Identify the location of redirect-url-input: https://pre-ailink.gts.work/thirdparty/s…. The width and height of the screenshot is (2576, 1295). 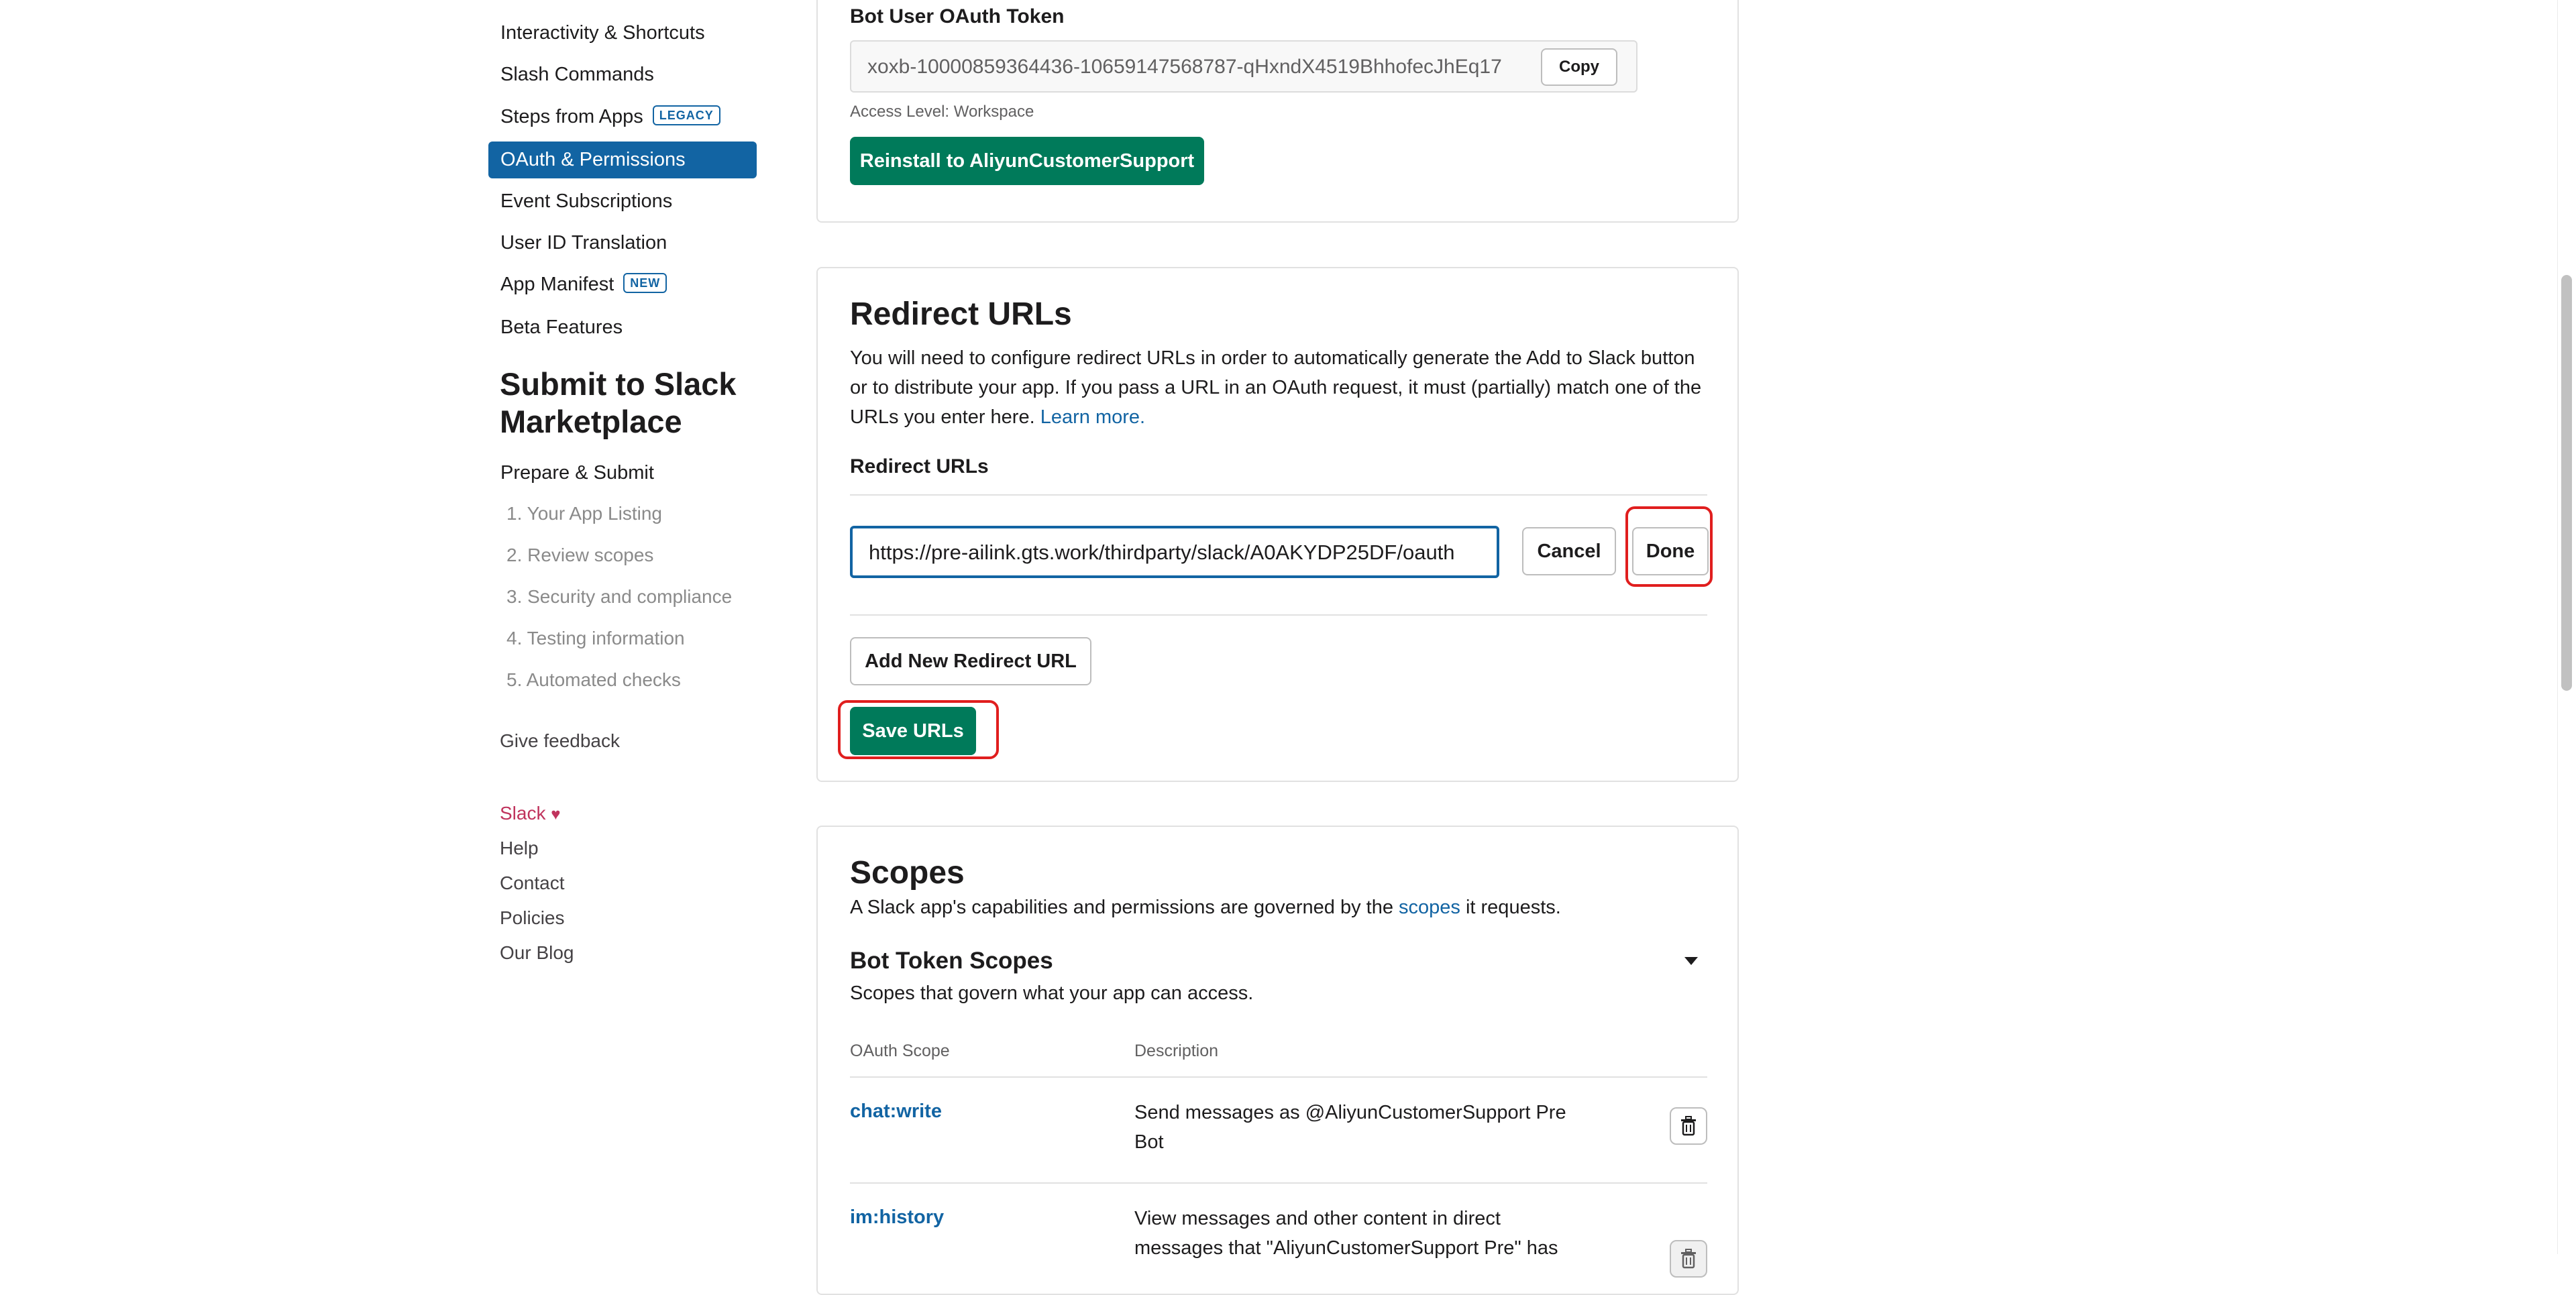
(1174, 552).